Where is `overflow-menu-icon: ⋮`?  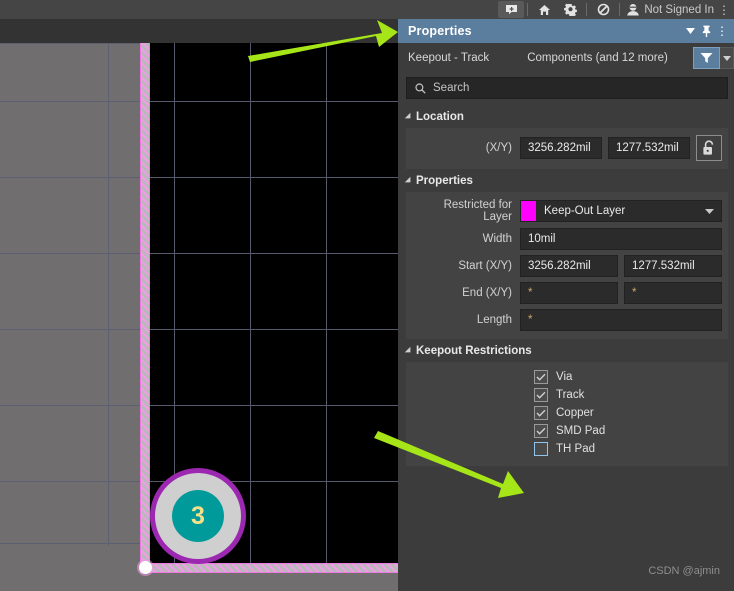 overflow-menu-icon: ⋮ is located at coordinates (723, 10).